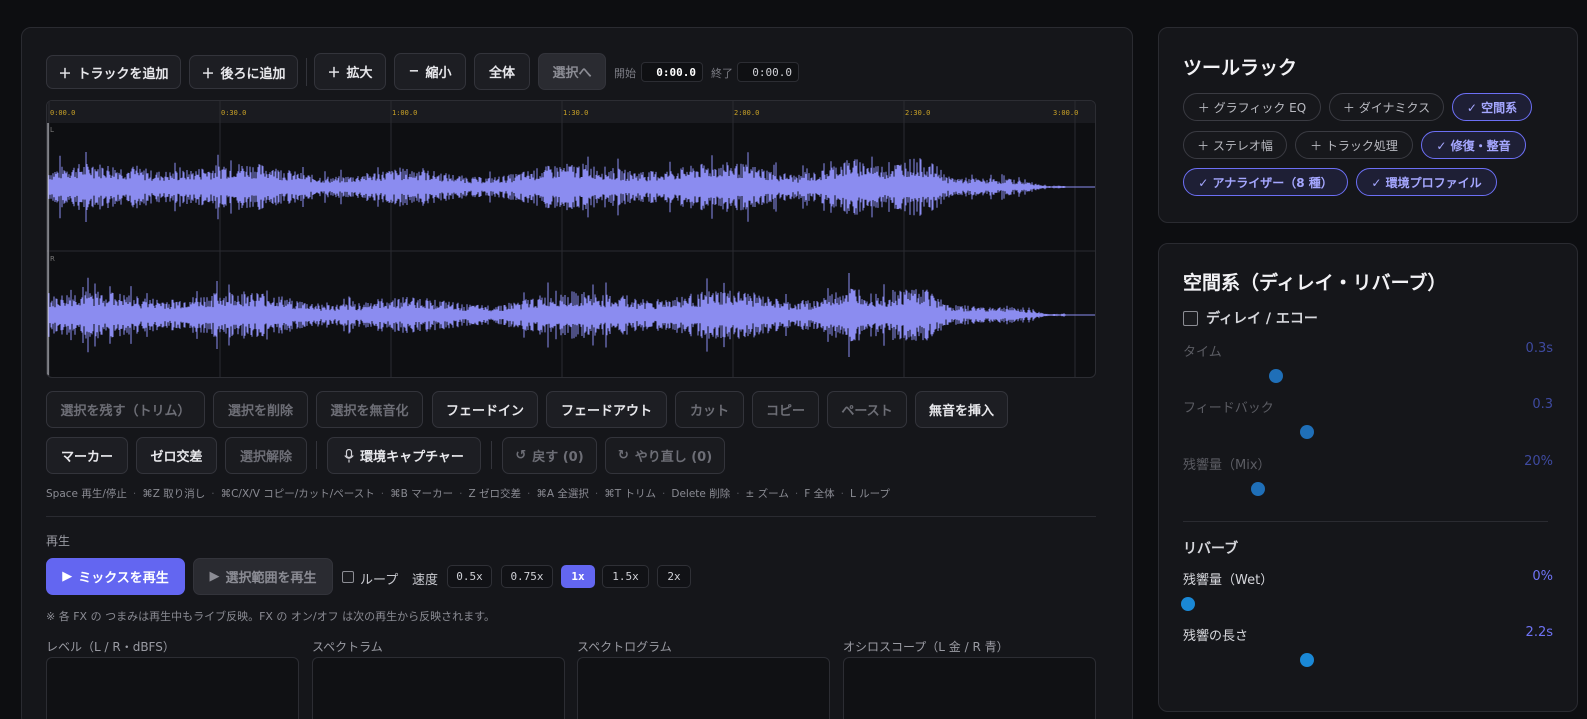 This screenshot has height=719, width=1587. Describe the element at coordinates (113, 72) in the screenshot. I see `add-track-button: ＋トラックを追加` at that location.